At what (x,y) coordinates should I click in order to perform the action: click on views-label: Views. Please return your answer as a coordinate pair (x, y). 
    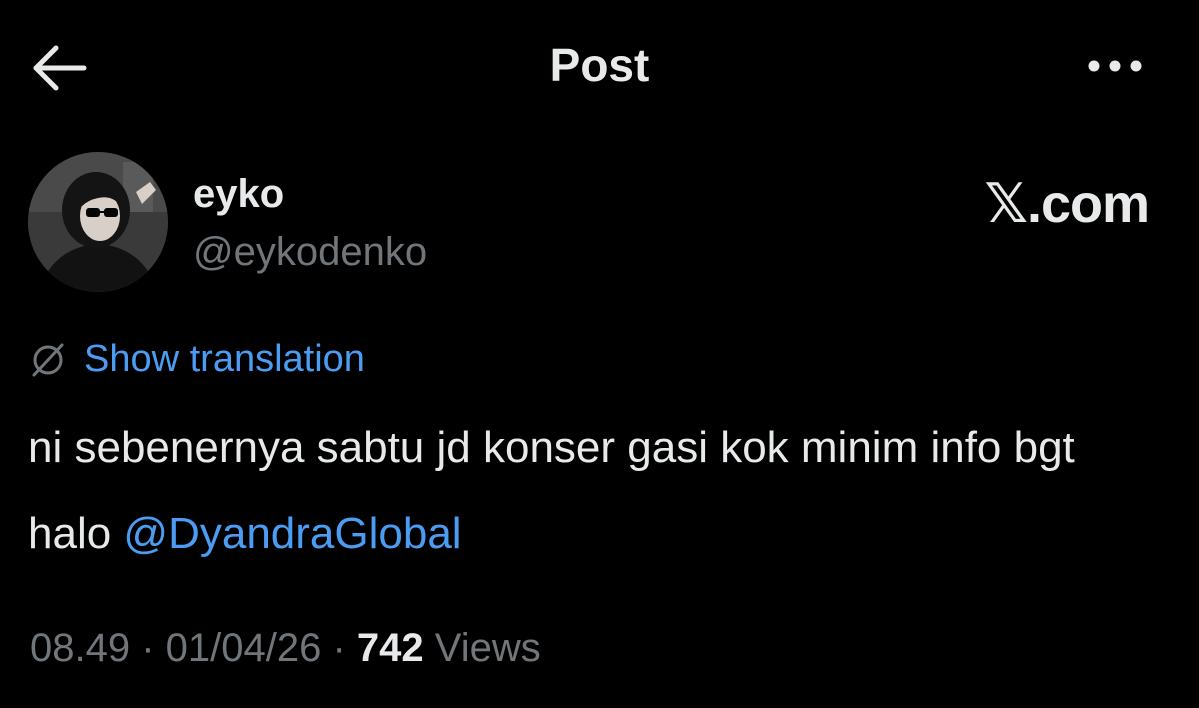
    Looking at the image, I should click on (487, 648).